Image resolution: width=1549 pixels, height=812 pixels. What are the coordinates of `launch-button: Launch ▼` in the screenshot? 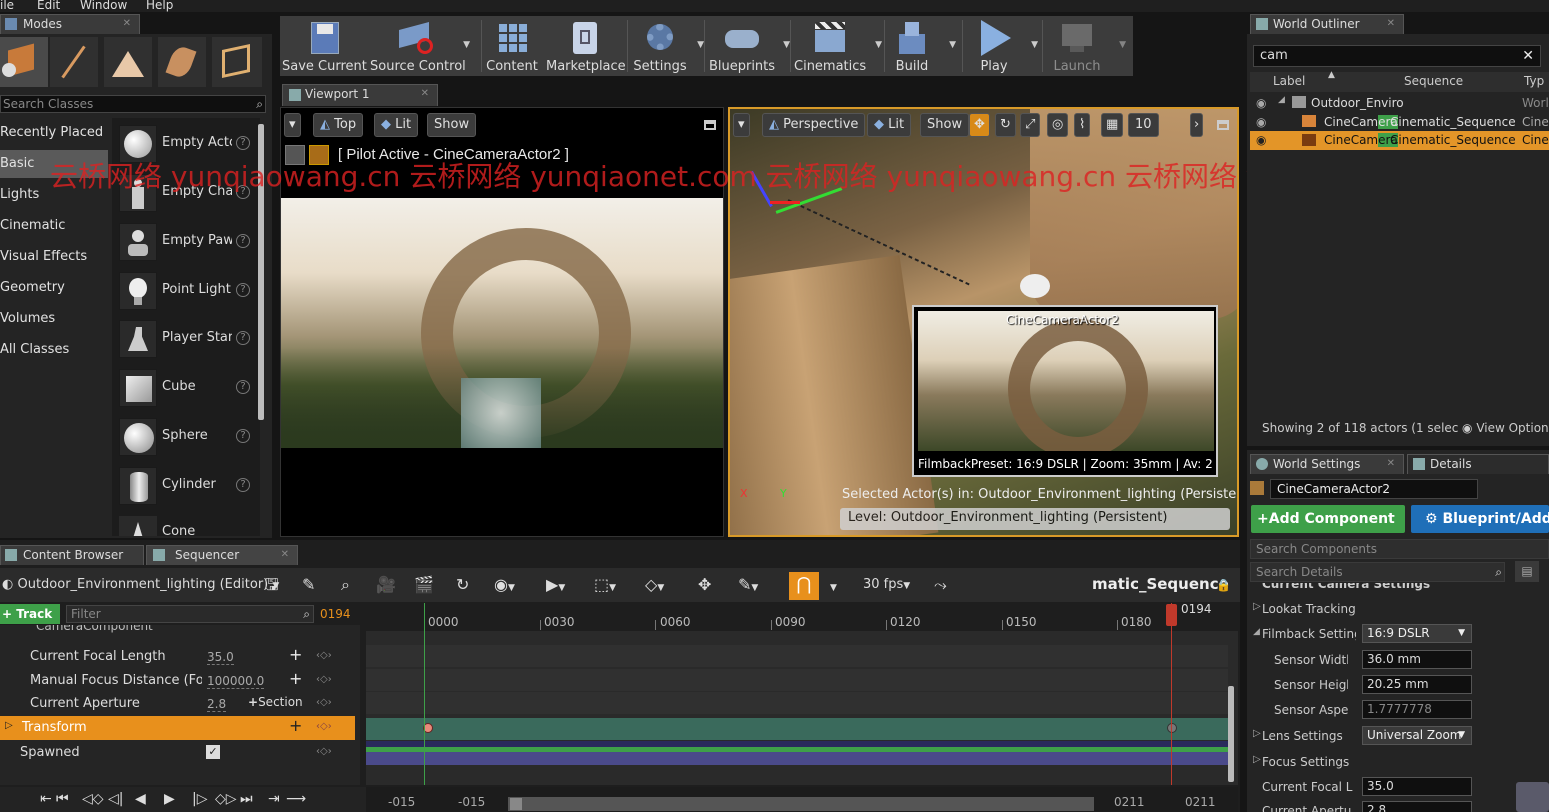 It's located at (1086, 46).